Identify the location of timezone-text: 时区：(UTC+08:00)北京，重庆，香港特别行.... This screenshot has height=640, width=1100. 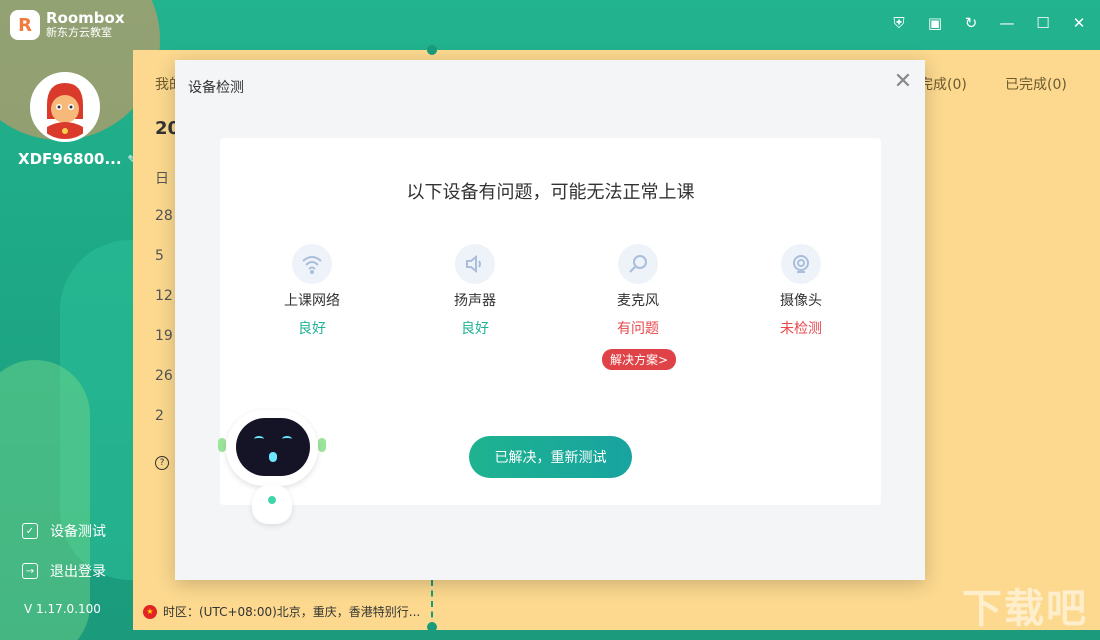
(292, 612).